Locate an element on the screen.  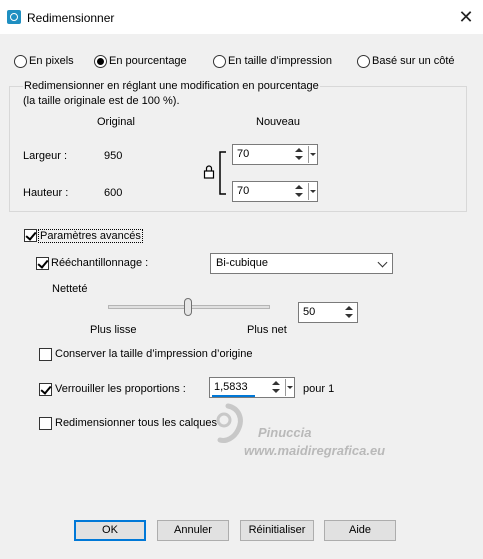
radio-label-en-pourcentage: En pourcentage is located at coordinates (148, 61).